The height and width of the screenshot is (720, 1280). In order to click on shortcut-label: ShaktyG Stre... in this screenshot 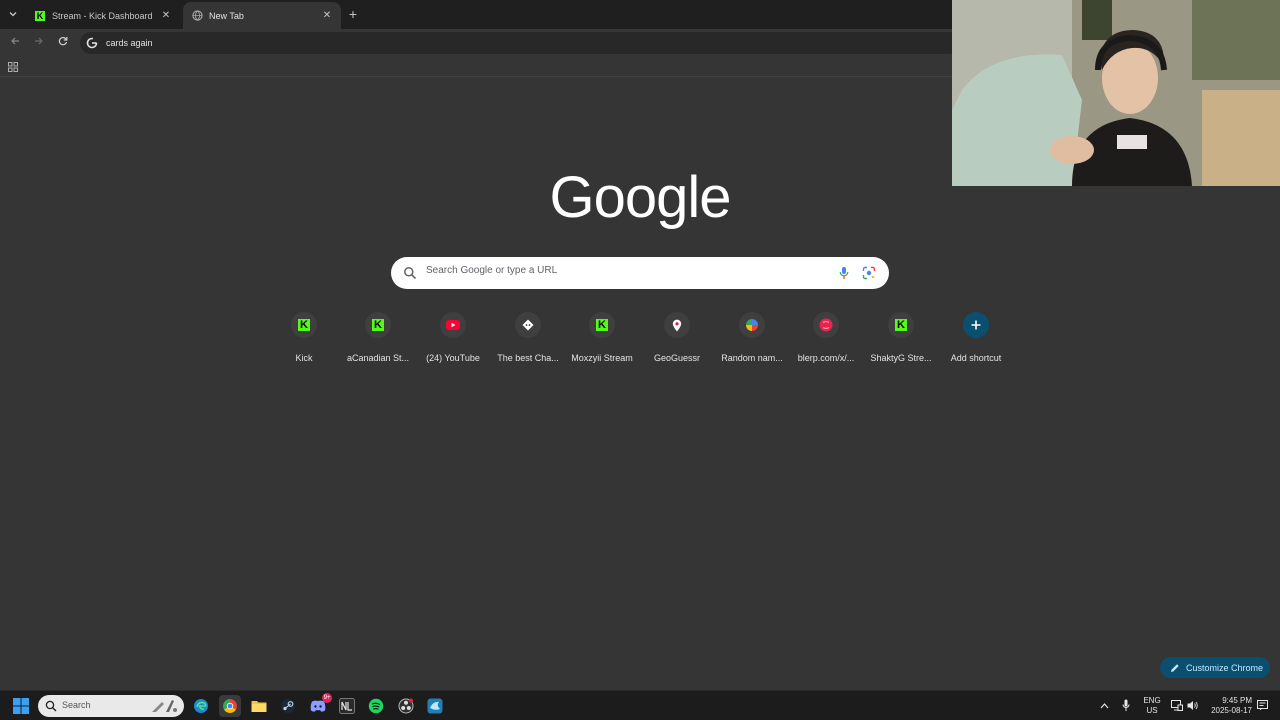, I will do `click(901, 358)`.